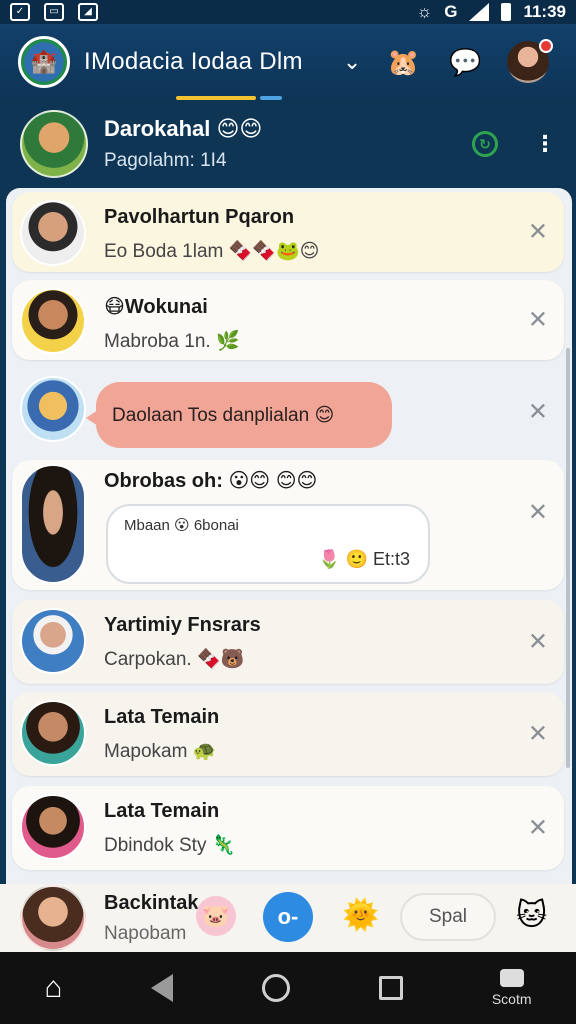 The height and width of the screenshot is (1024, 576). What do you see at coordinates (268, 544) in the screenshot?
I see `message-bubble: Mbaan 😮 6bonai 🌷 🙂 Et:t3` at bounding box center [268, 544].